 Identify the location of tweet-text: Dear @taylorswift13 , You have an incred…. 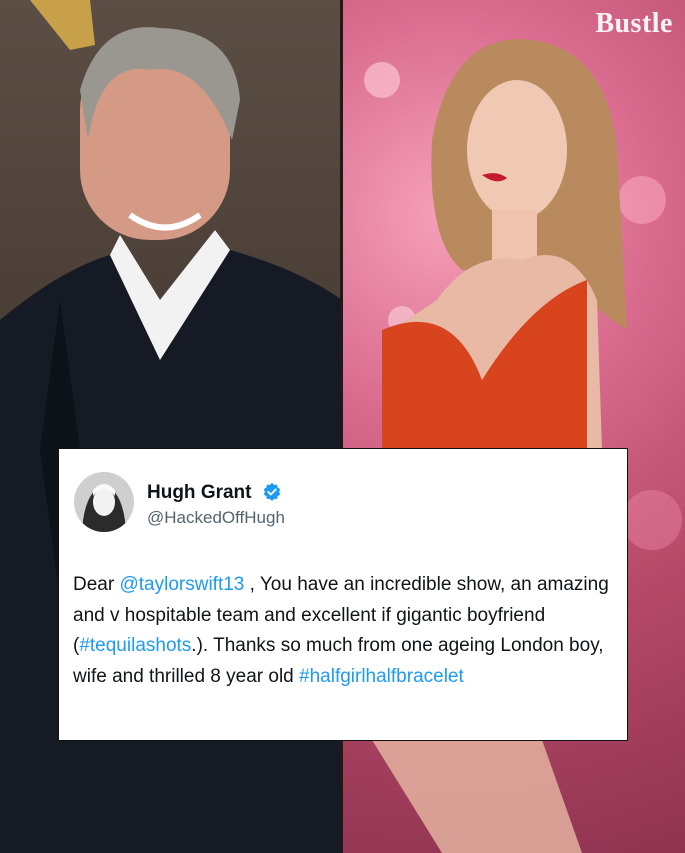
(345, 631).